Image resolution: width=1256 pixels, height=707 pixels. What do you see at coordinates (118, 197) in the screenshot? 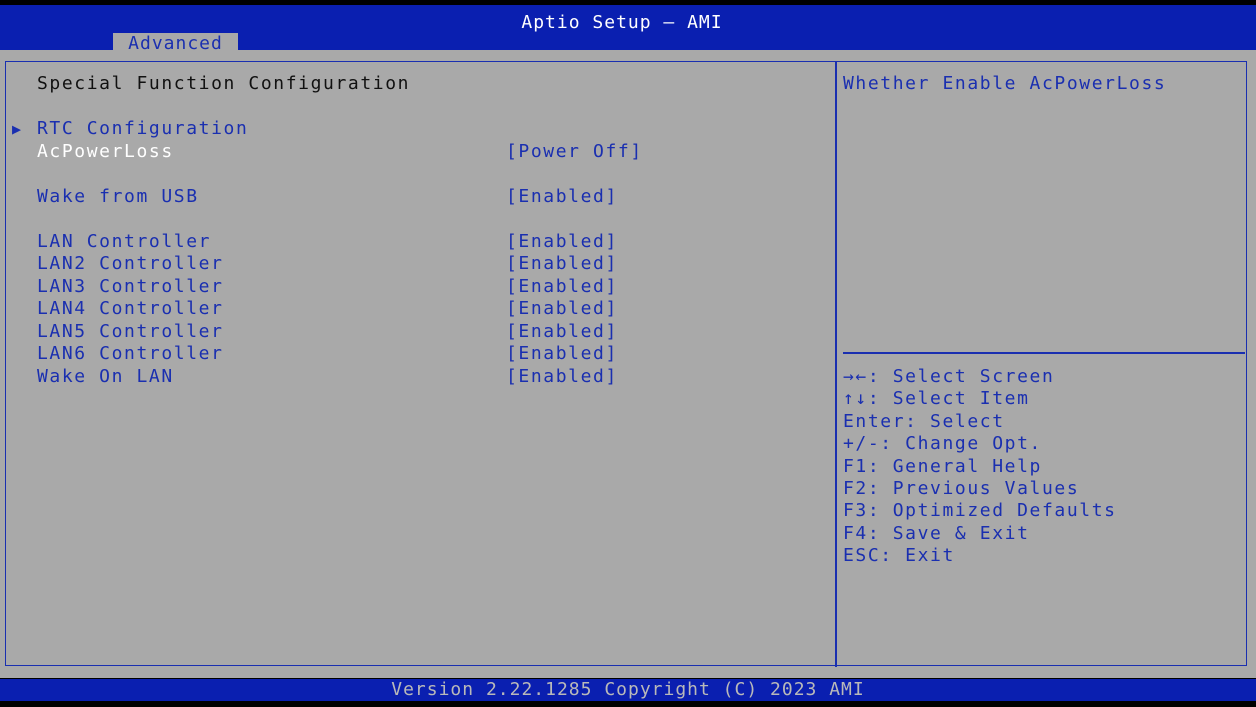
I see `wake-from-usb-label: Wake from USB` at bounding box center [118, 197].